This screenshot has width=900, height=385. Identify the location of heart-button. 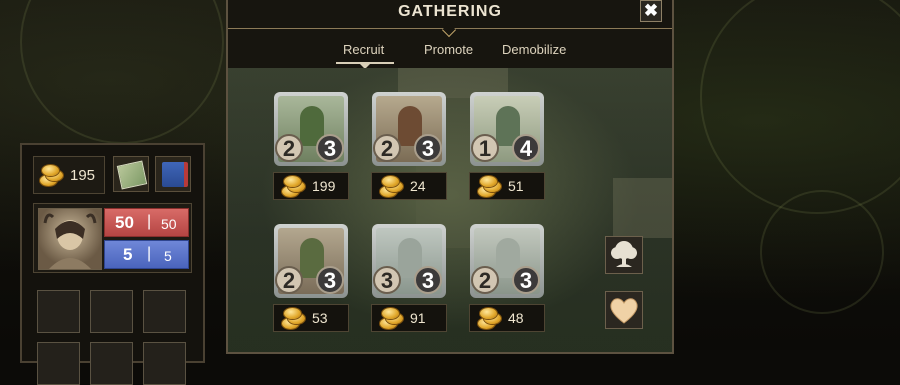
(624, 310).